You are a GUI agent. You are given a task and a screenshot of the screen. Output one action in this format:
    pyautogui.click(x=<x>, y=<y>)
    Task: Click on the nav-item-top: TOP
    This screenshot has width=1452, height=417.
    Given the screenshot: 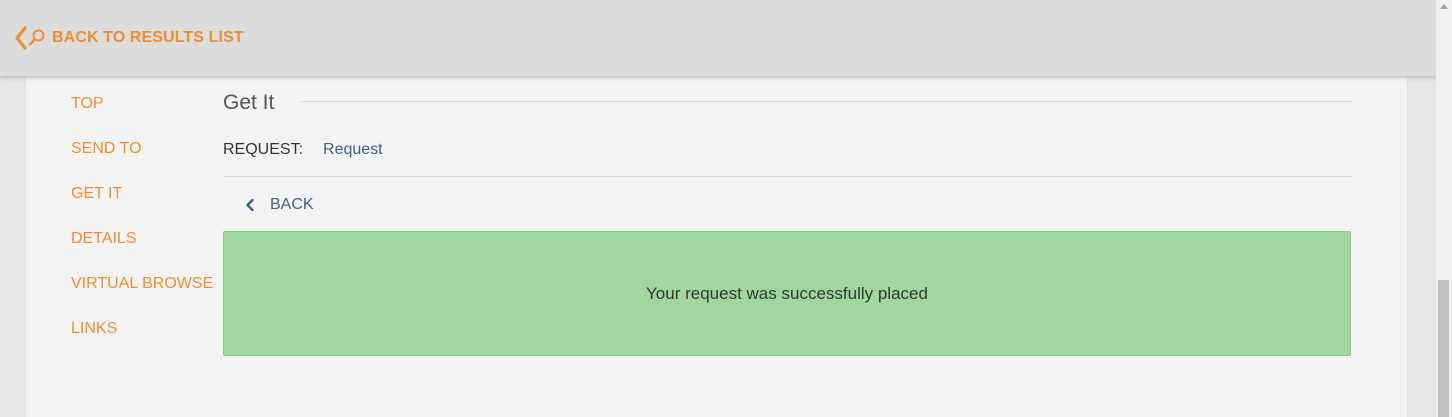 What is the action you would take?
    pyautogui.click(x=142, y=115)
    